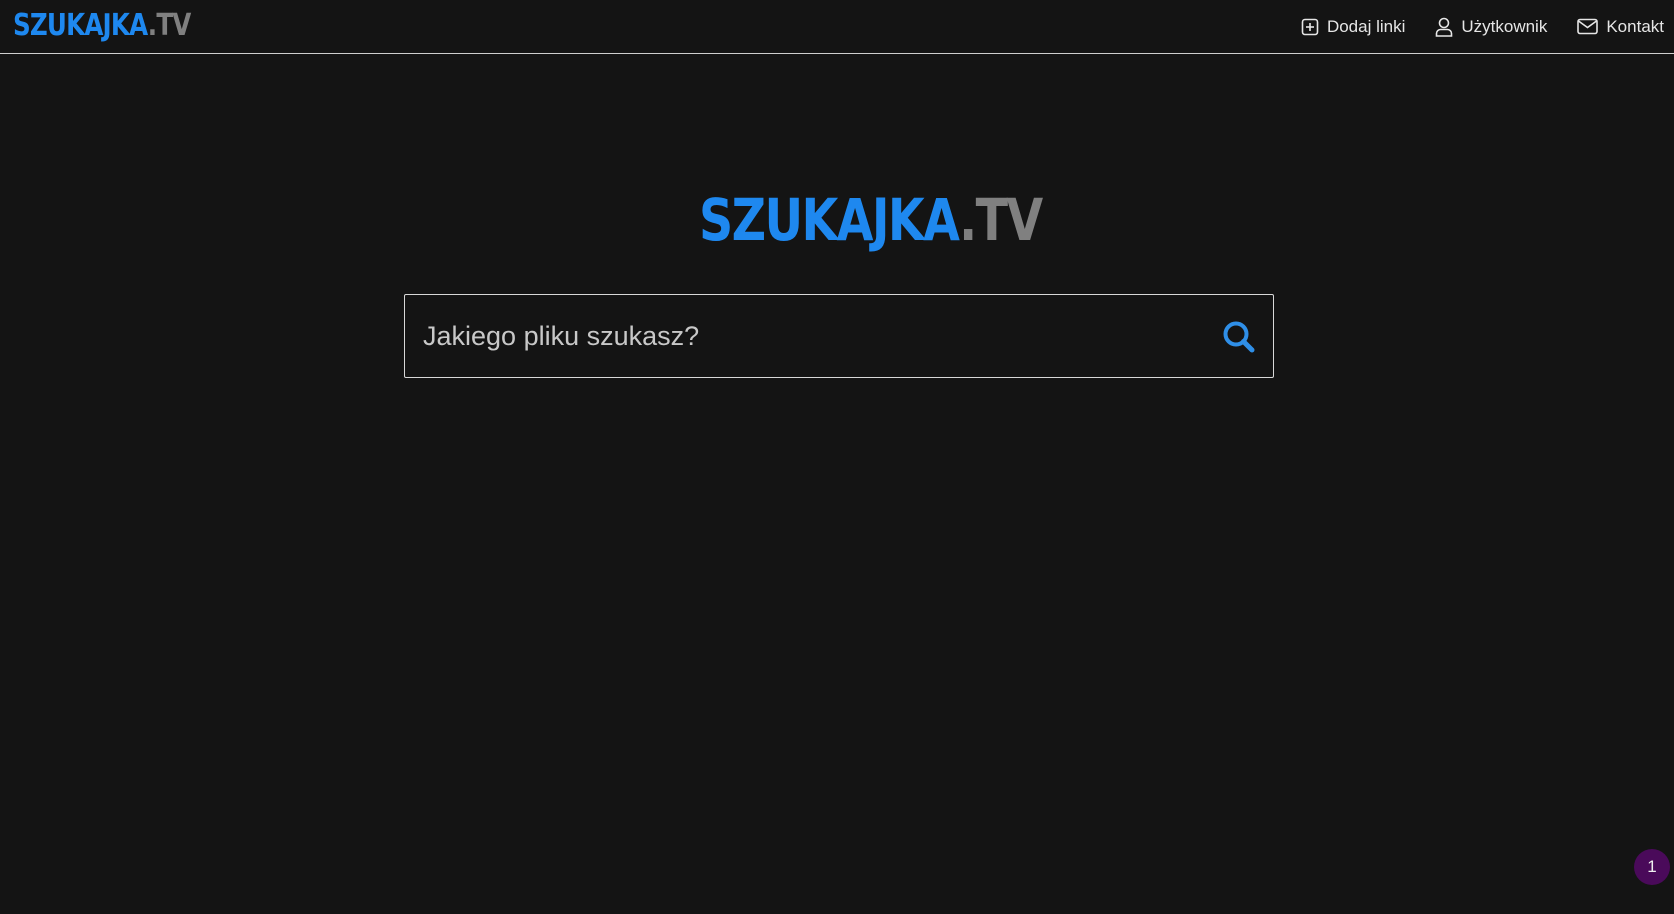 The width and height of the screenshot is (1674, 914). What do you see at coordinates (800, 336) in the screenshot?
I see `search-input` at bounding box center [800, 336].